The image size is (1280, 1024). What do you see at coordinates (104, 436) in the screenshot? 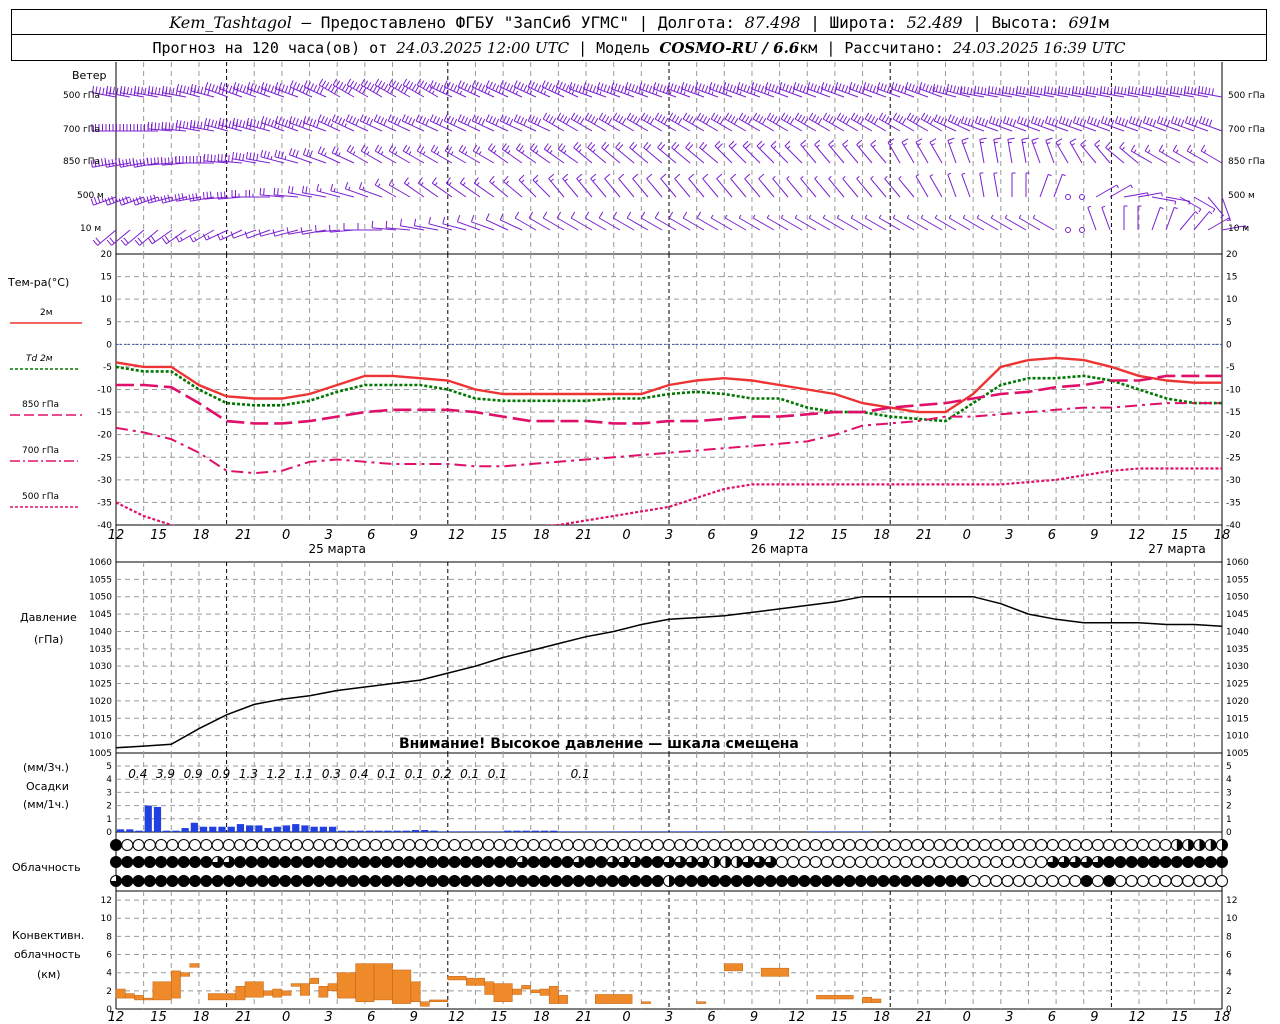
I see `temp-tick-left: -20` at bounding box center [104, 436].